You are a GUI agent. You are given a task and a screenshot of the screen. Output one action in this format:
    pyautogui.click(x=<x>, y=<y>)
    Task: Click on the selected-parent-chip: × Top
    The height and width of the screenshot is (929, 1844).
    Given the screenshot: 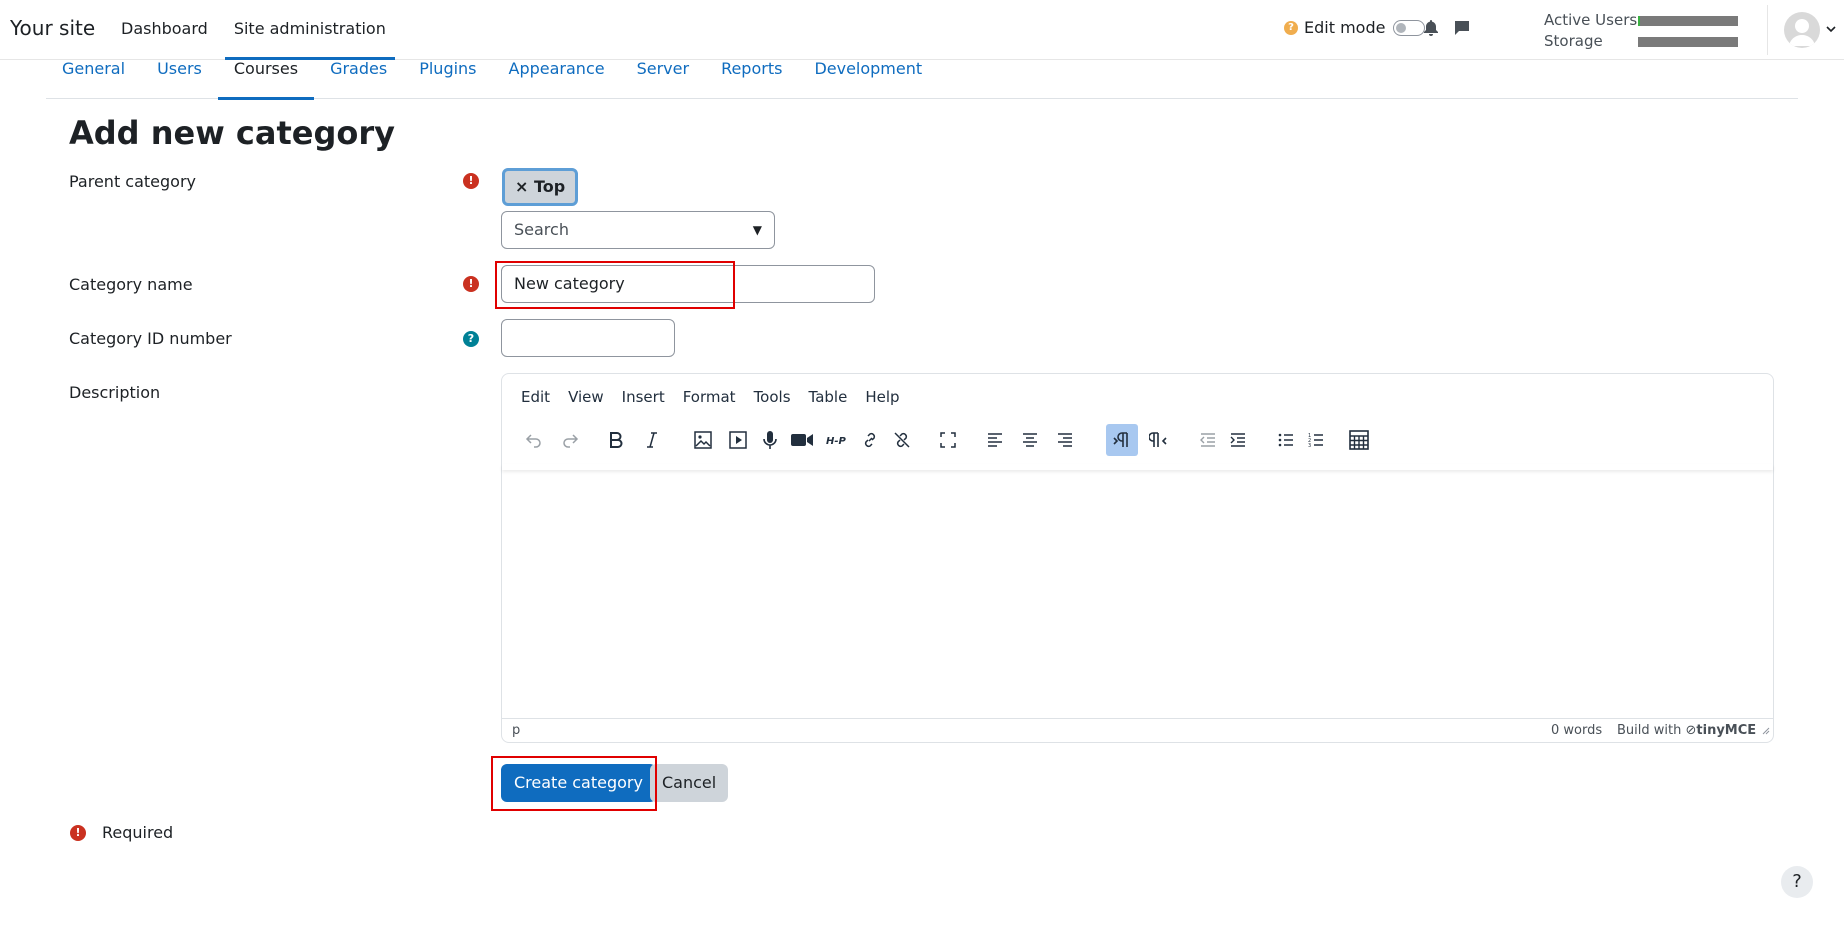 What is the action you would take?
    pyautogui.click(x=540, y=187)
    